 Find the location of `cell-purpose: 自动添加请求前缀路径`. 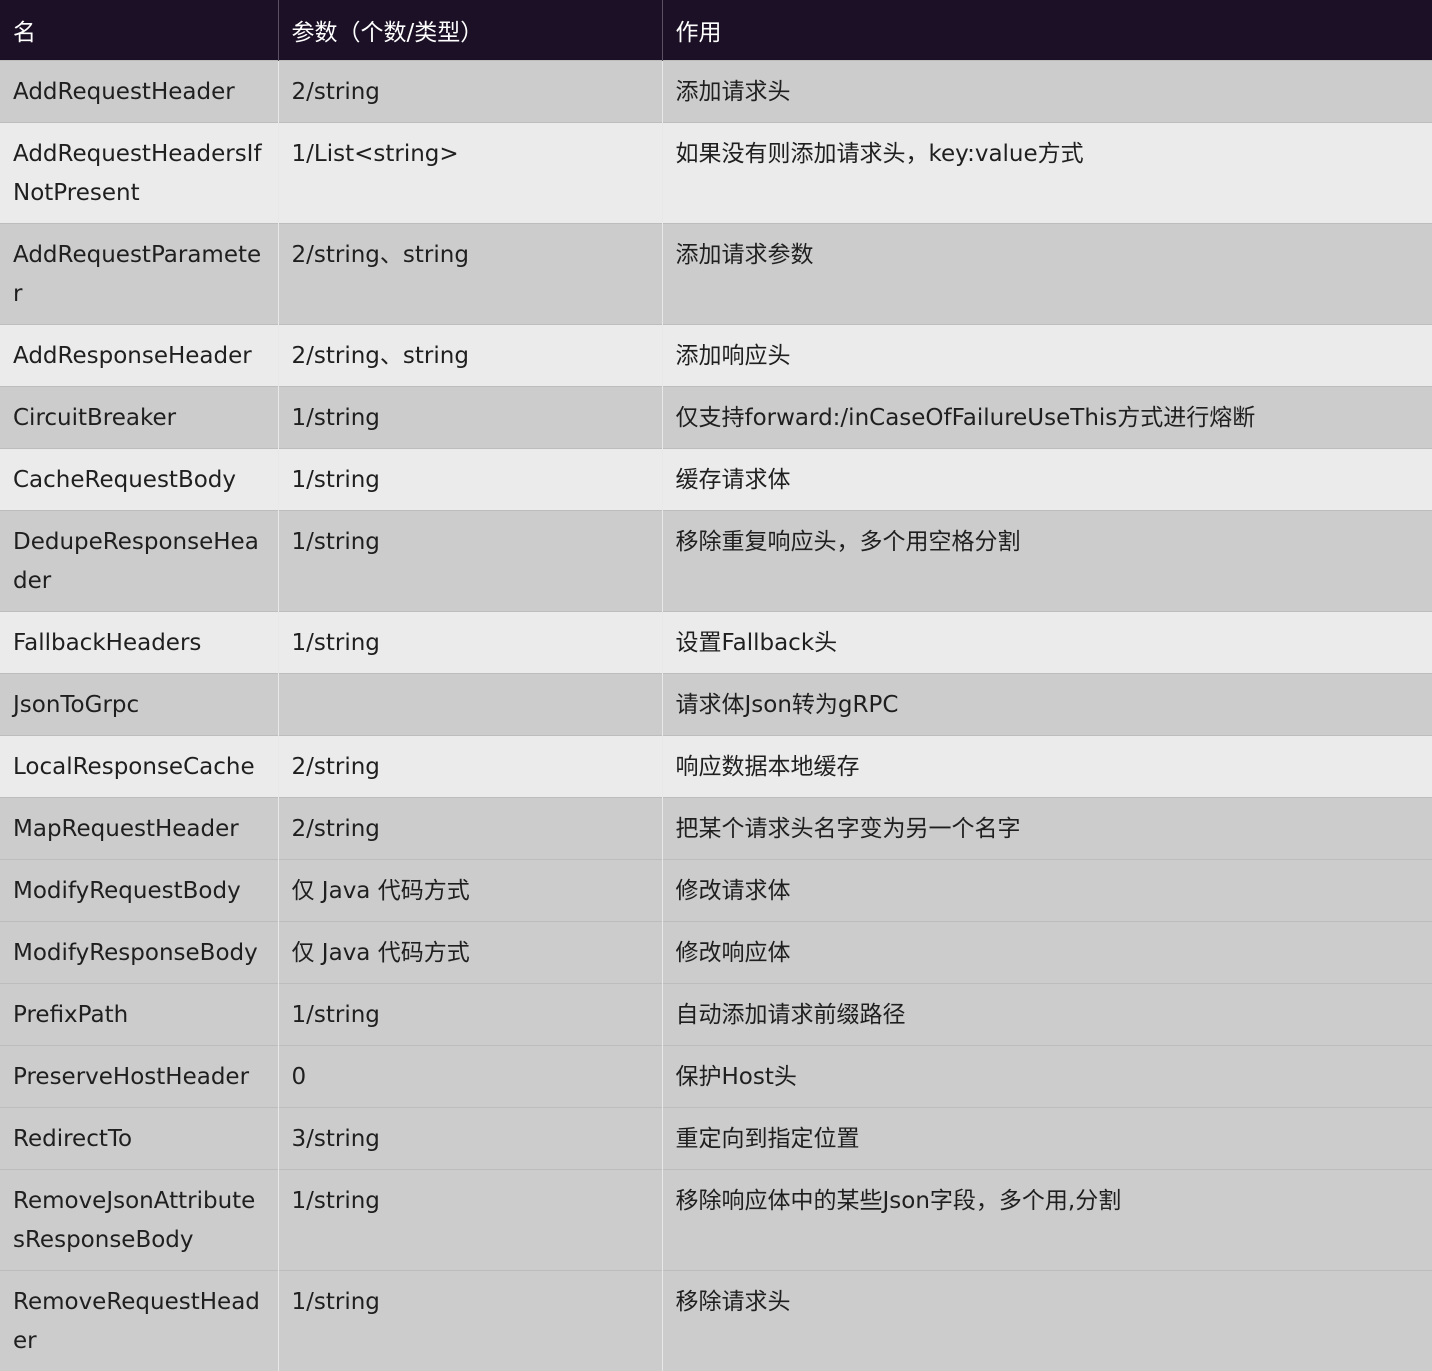

cell-purpose: 自动添加请求前缀路径 is located at coordinates (1047, 1013).